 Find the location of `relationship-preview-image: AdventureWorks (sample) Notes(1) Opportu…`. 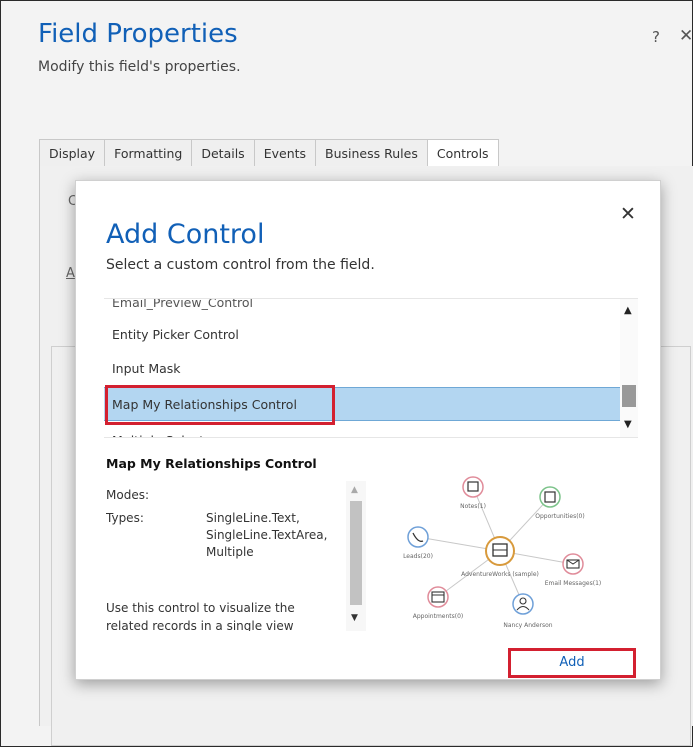

relationship-preview-image: AdventureWorks (sample) Notes(1) Opportu… is located at coordinates (502, 552).